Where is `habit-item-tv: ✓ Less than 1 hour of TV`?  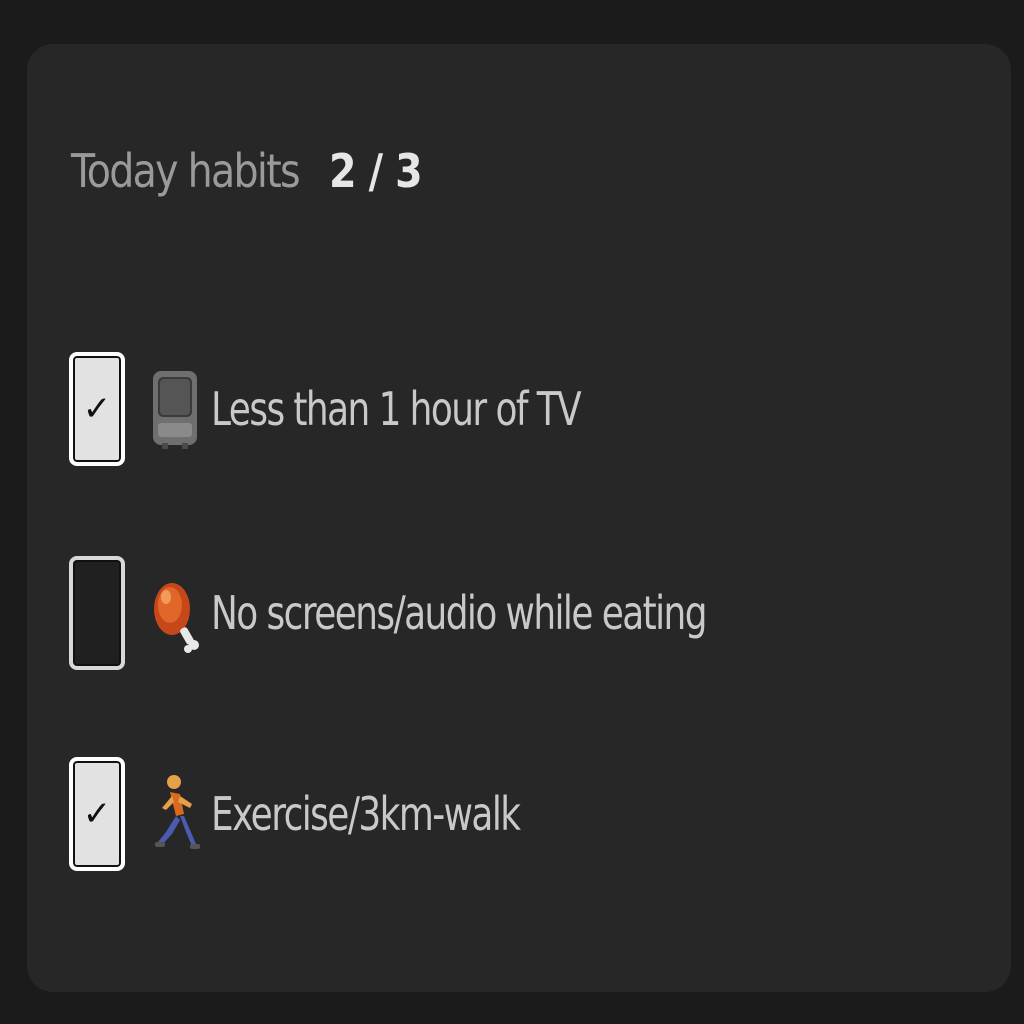
habit-item-tv: ✓ Less than 1 hour of TV is located at coordinates (376, 409).